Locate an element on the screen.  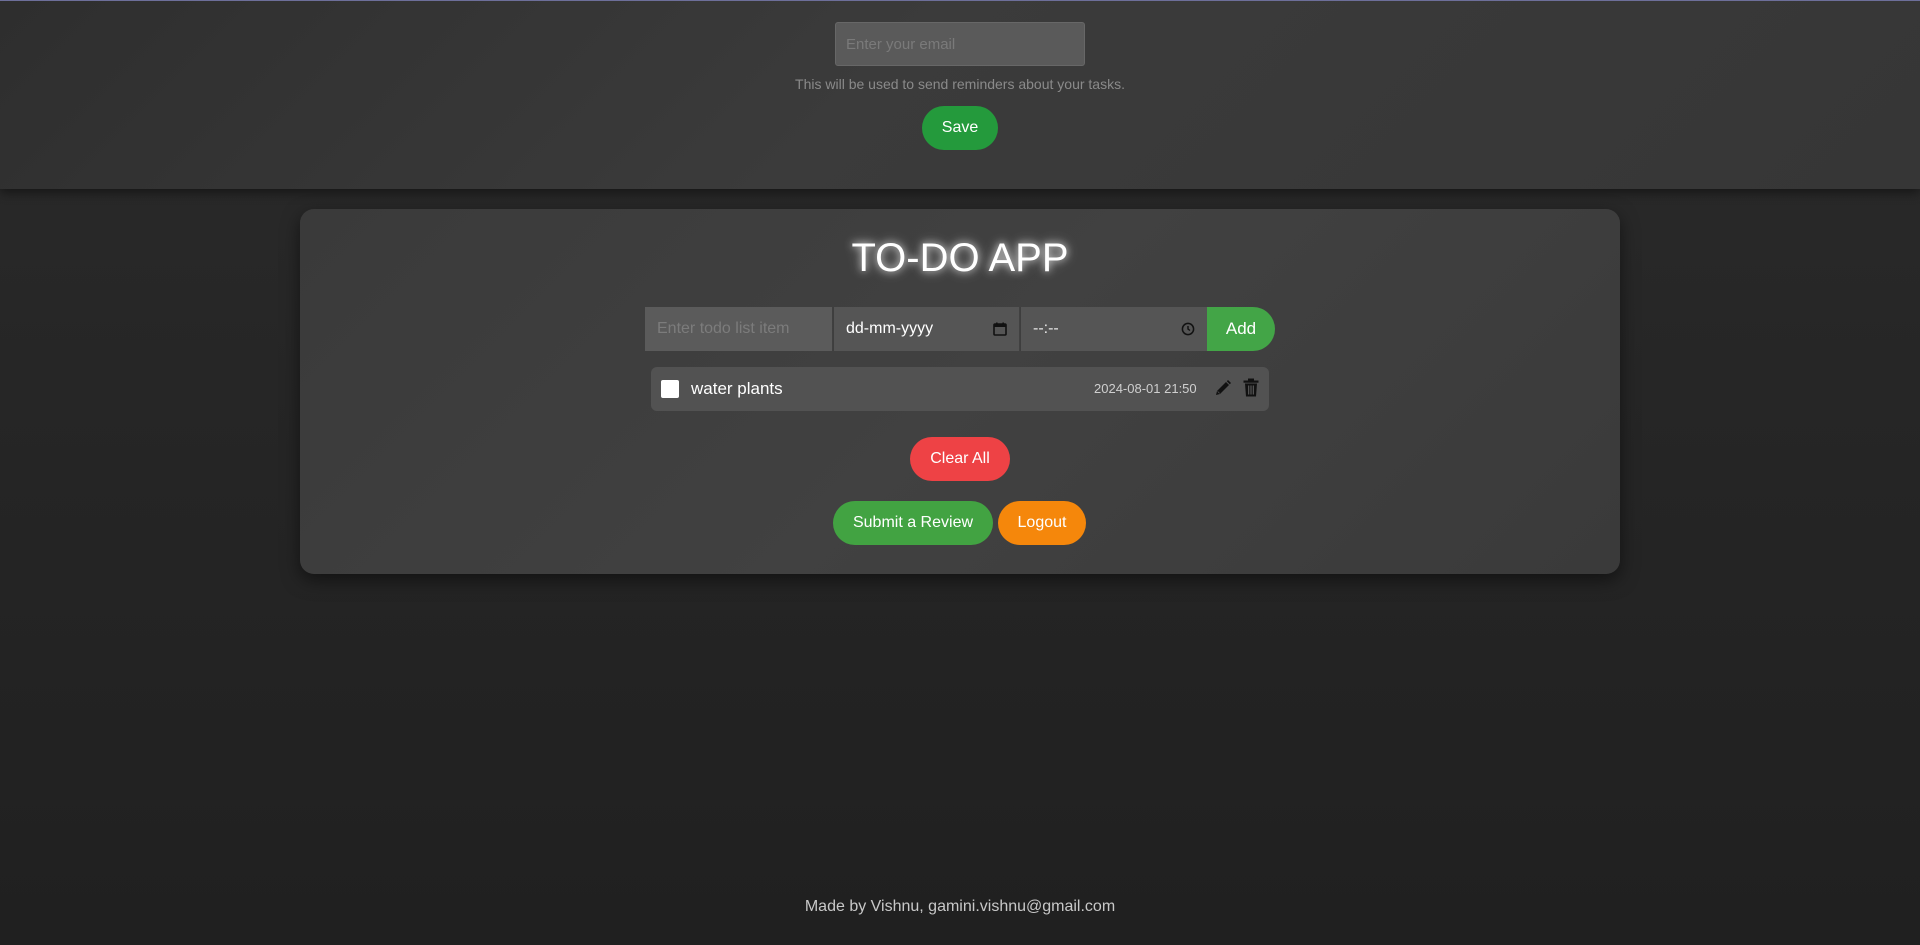
submit-review-button: Submit a Review is located at coordinates (913, 523).